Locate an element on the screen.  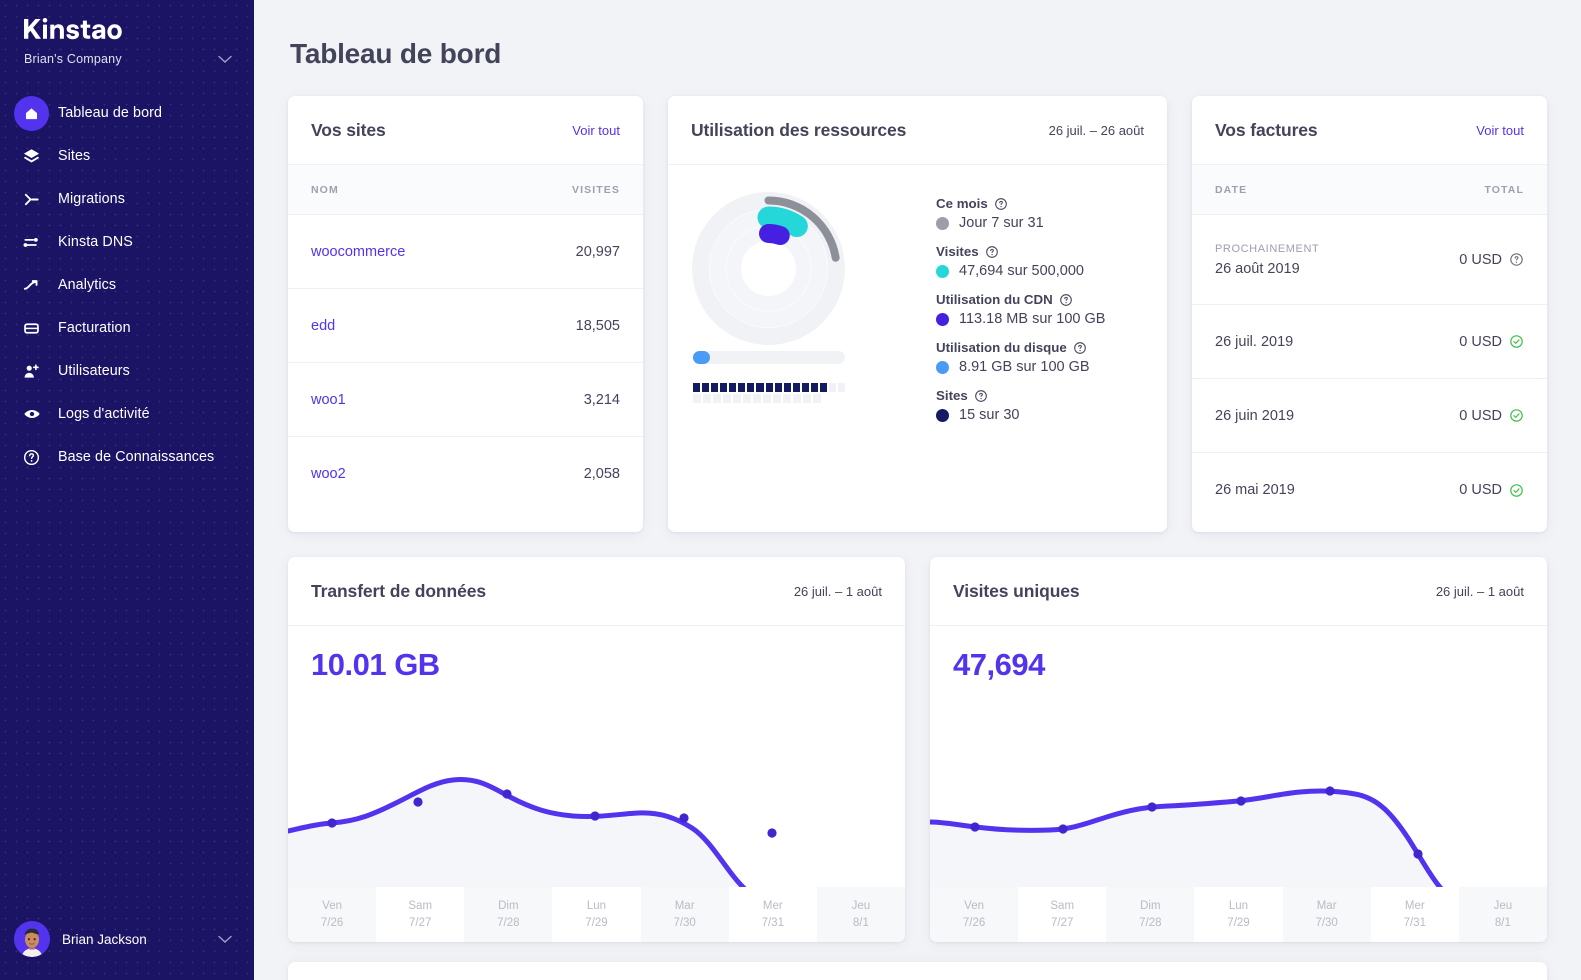
dns-nodes-icon is located at coordinates (31, 242).